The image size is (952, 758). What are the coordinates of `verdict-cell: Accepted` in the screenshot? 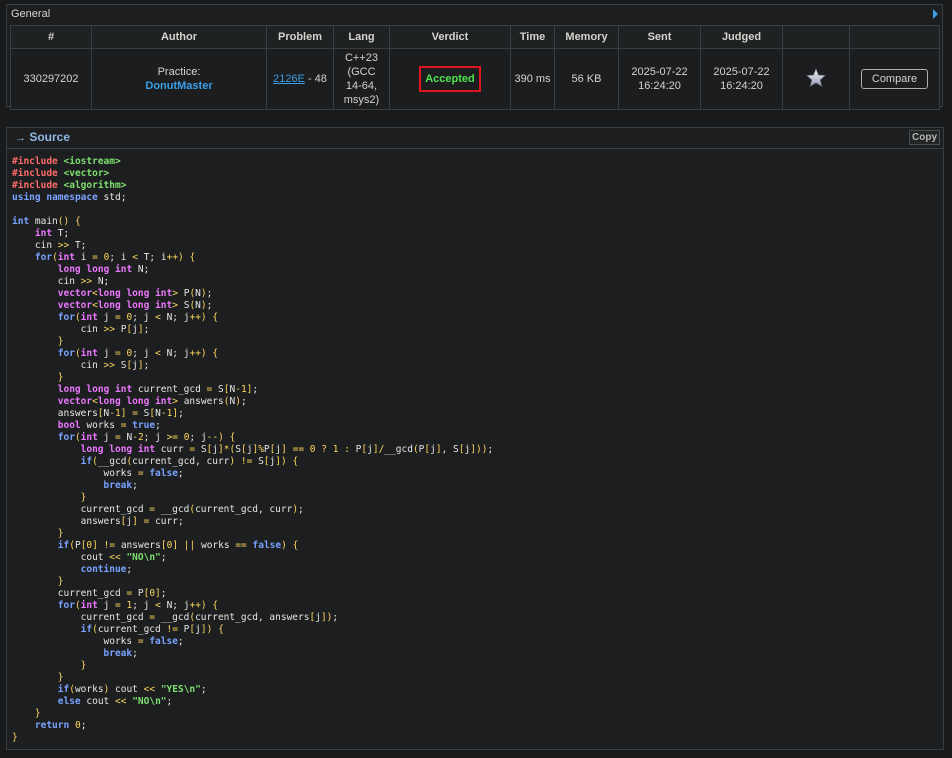 It's located at (450, 79).